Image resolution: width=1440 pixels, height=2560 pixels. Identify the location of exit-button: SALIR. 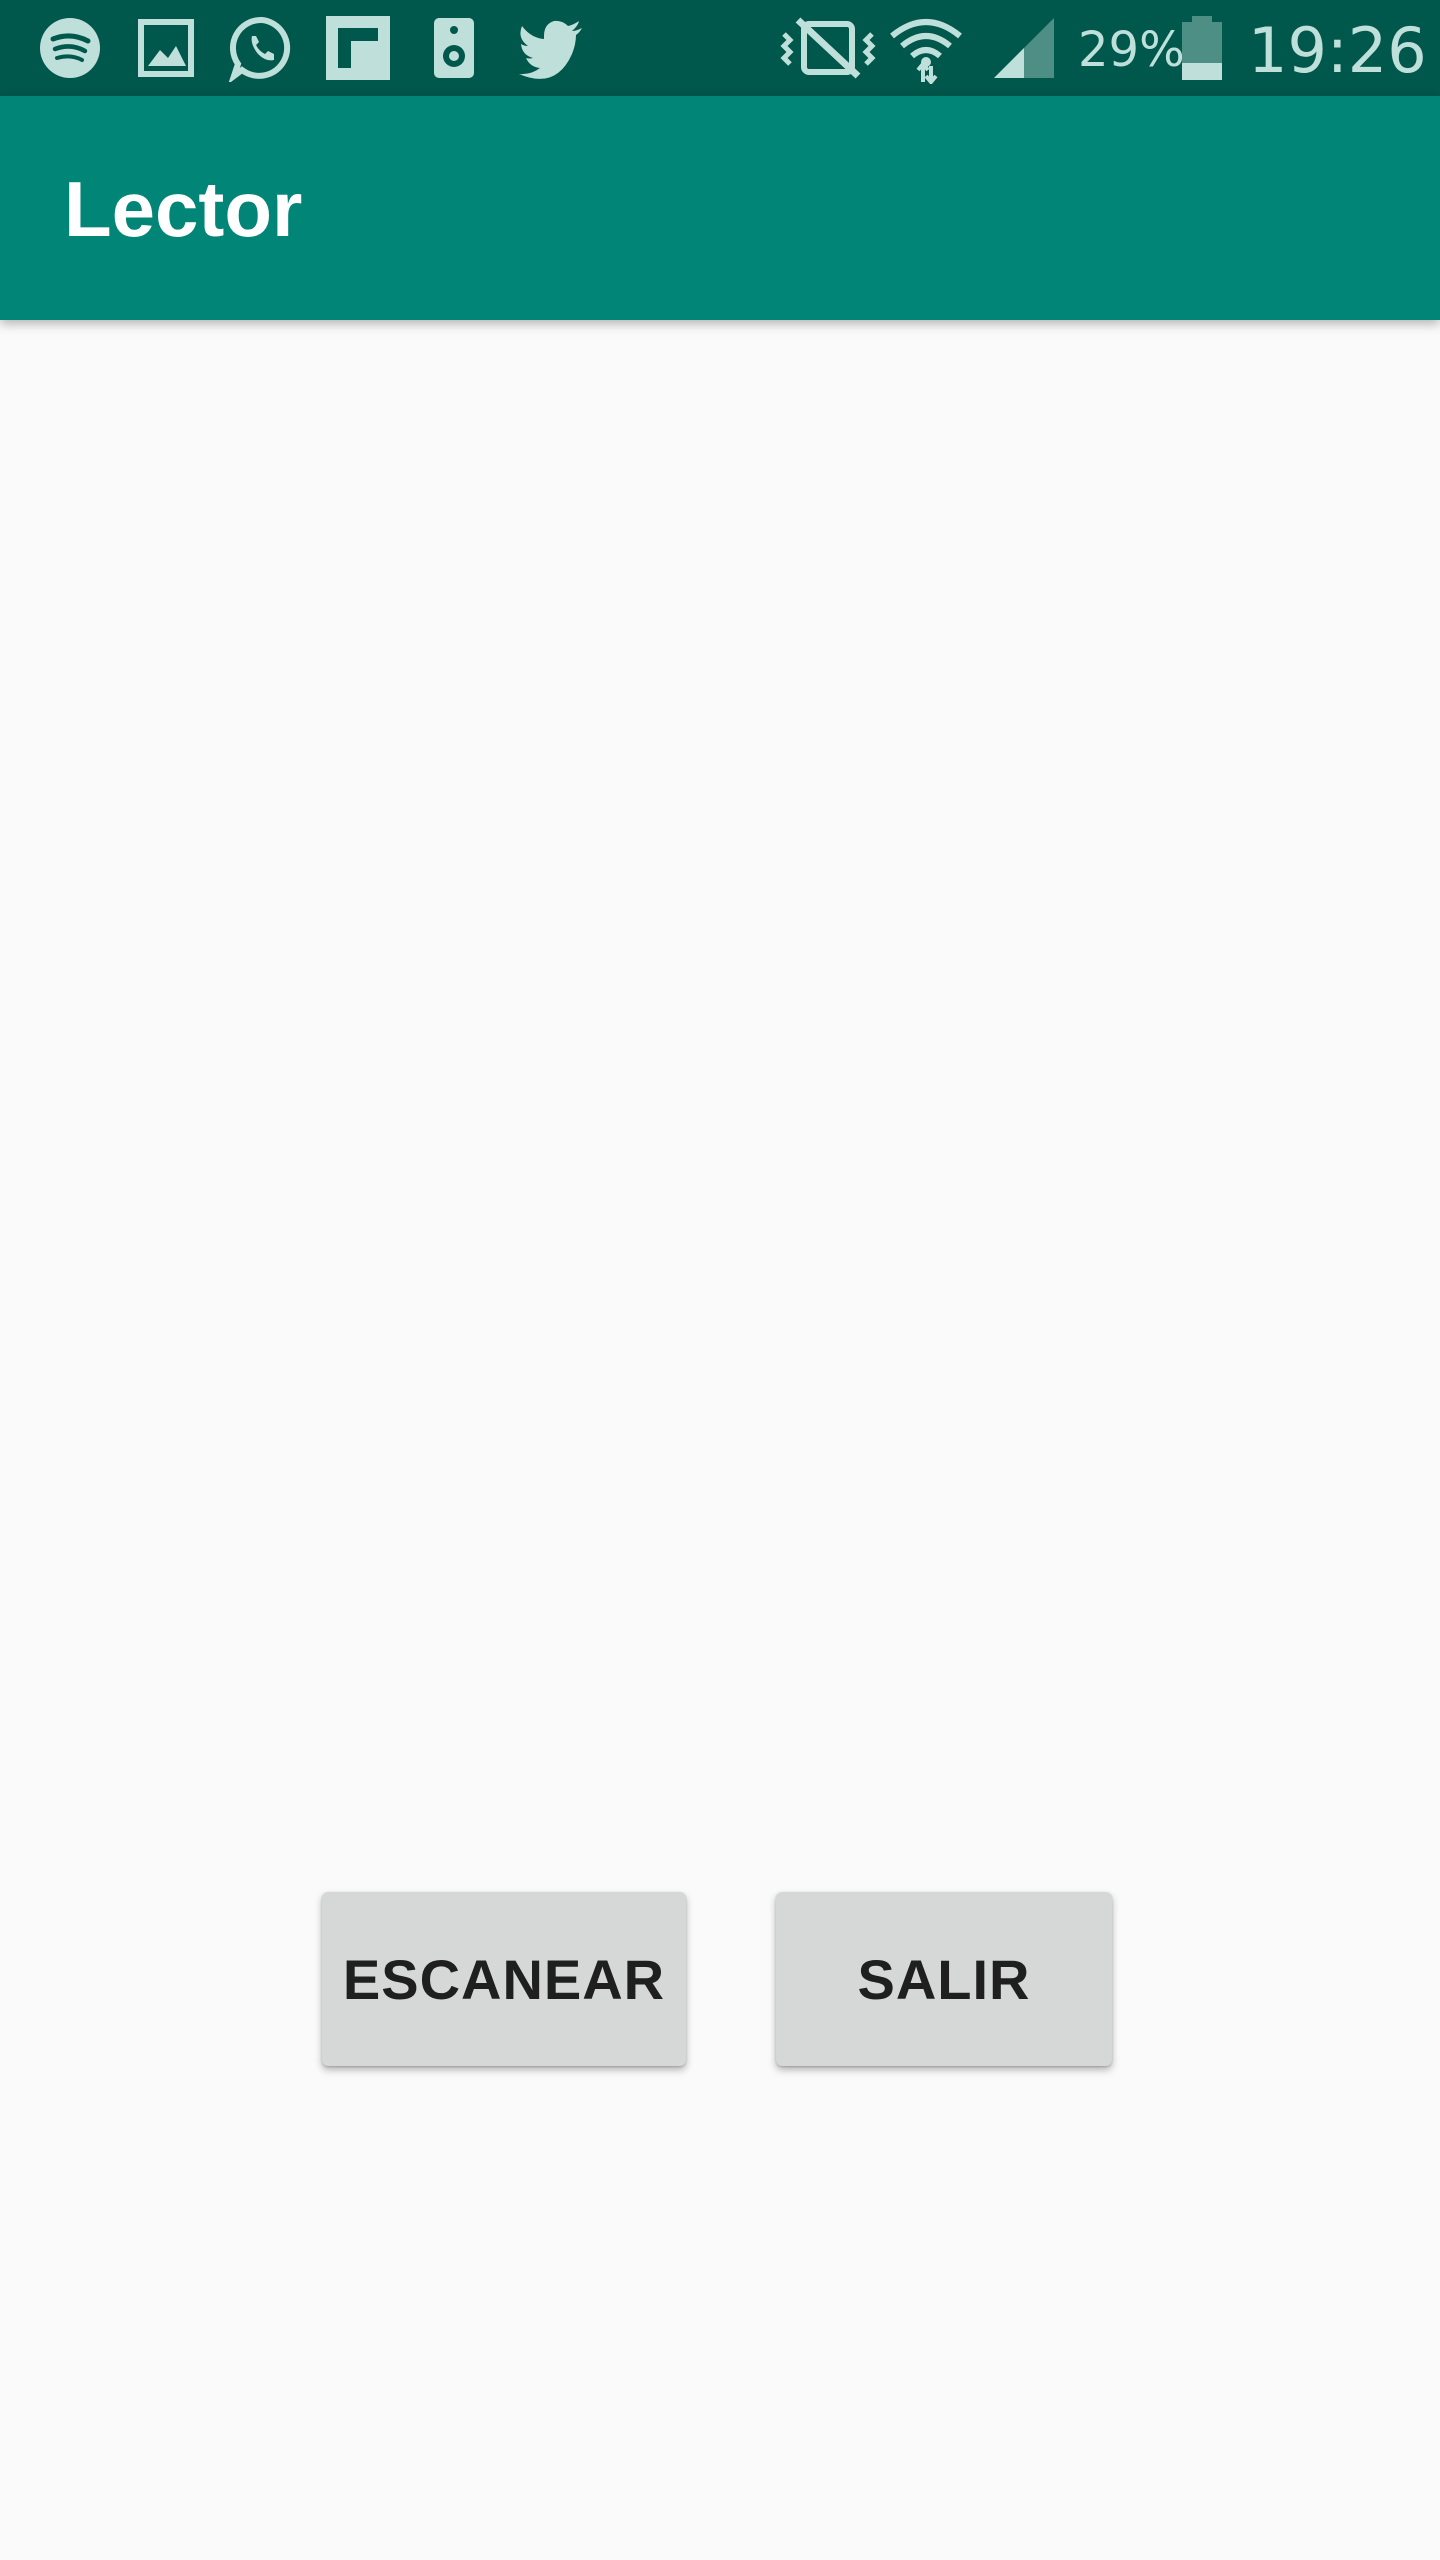
(944, 1979).